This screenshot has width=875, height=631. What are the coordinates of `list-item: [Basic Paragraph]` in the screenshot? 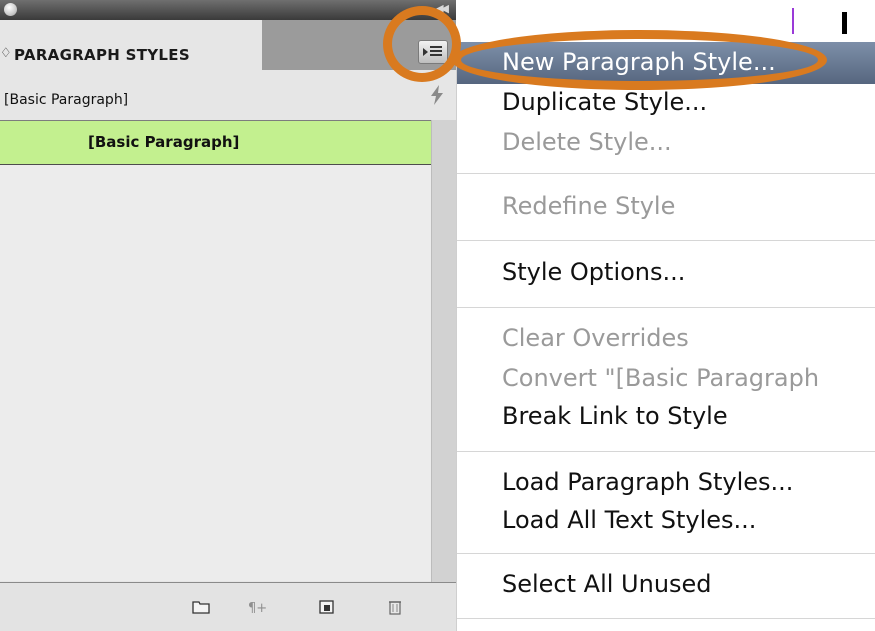 It's located at (215, 143).